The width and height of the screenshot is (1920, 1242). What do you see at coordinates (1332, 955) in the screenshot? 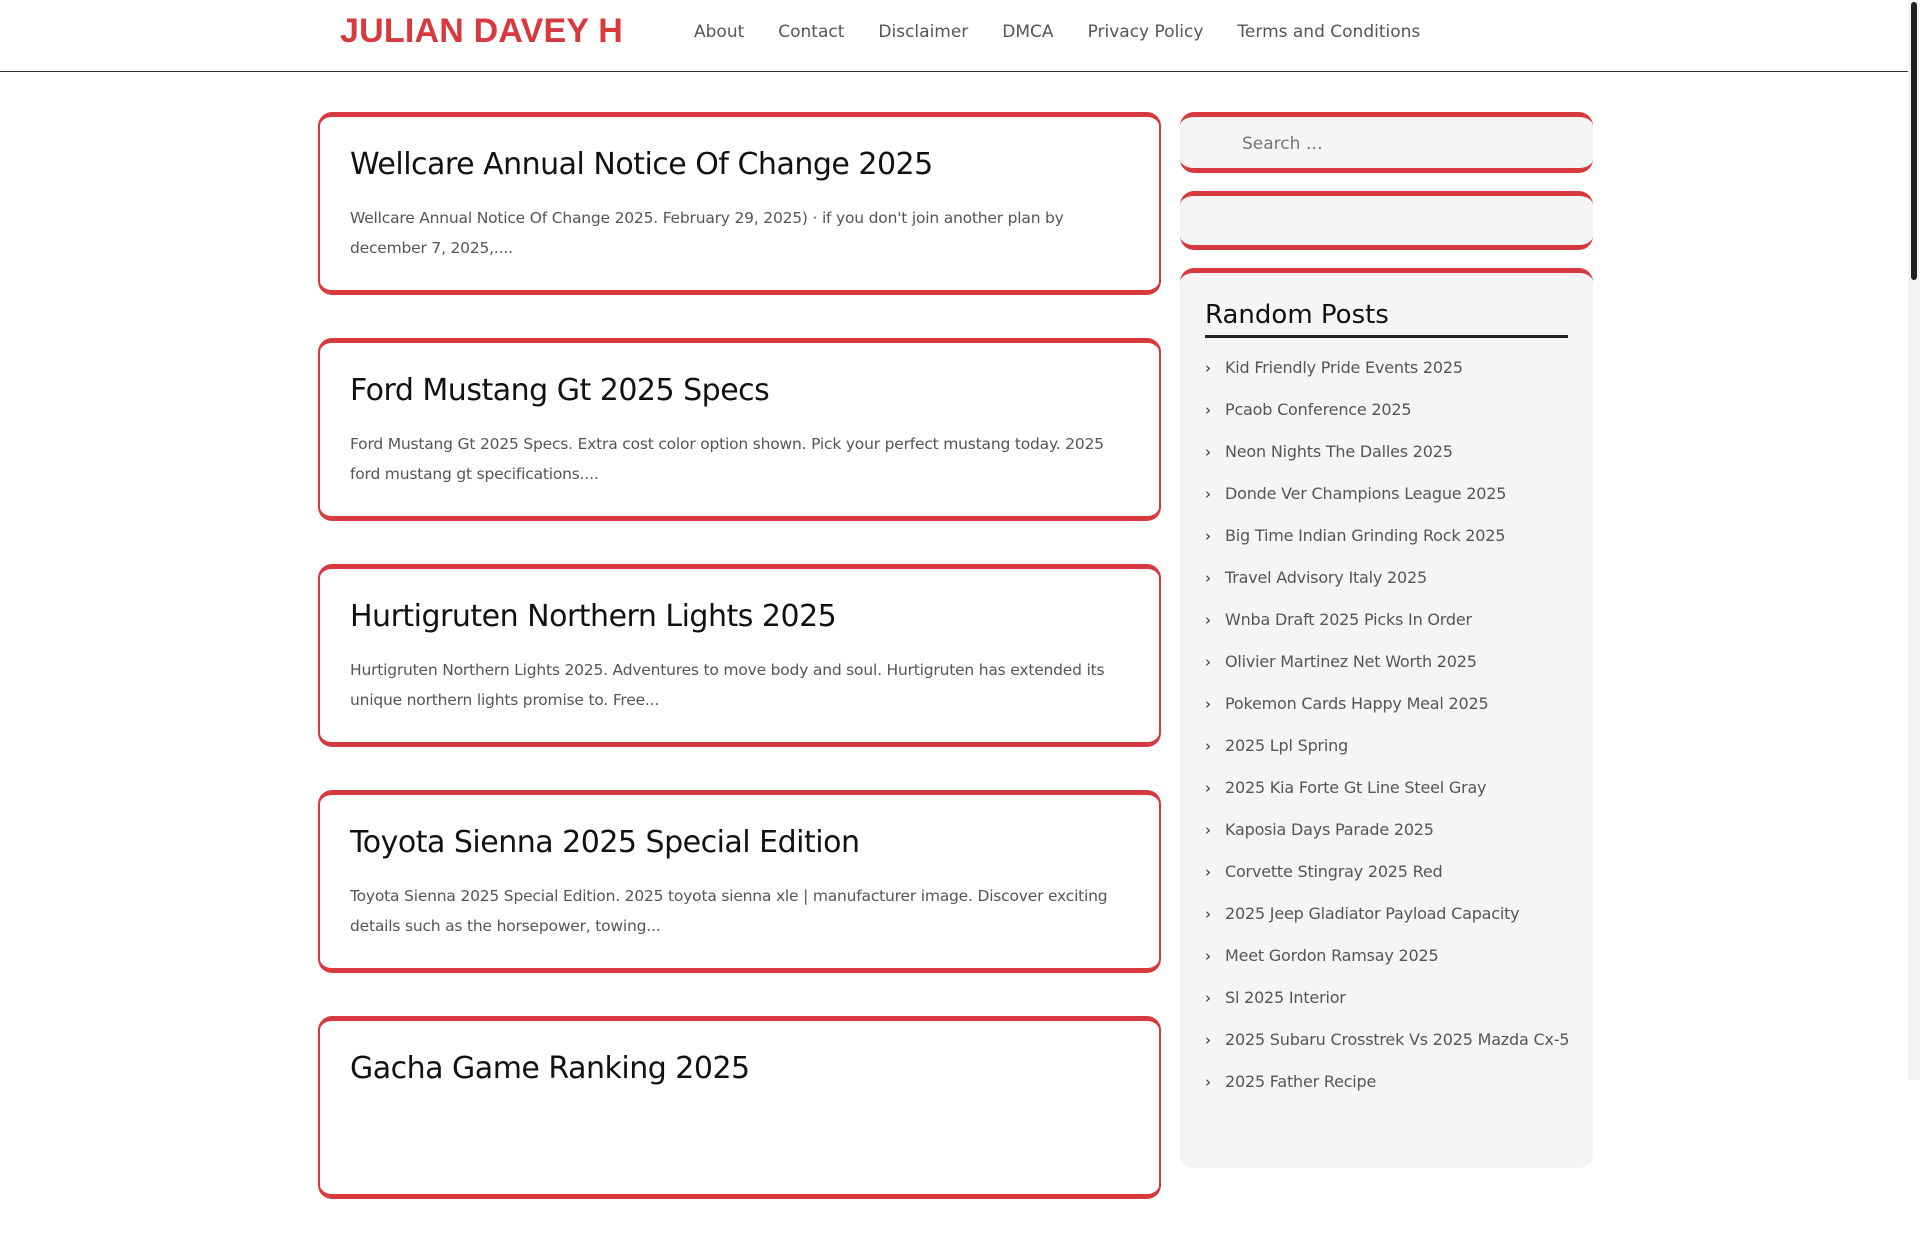
I see `random-post-link: Meet Gordon Ramsay 2025` at bounding box center [1332, 955].